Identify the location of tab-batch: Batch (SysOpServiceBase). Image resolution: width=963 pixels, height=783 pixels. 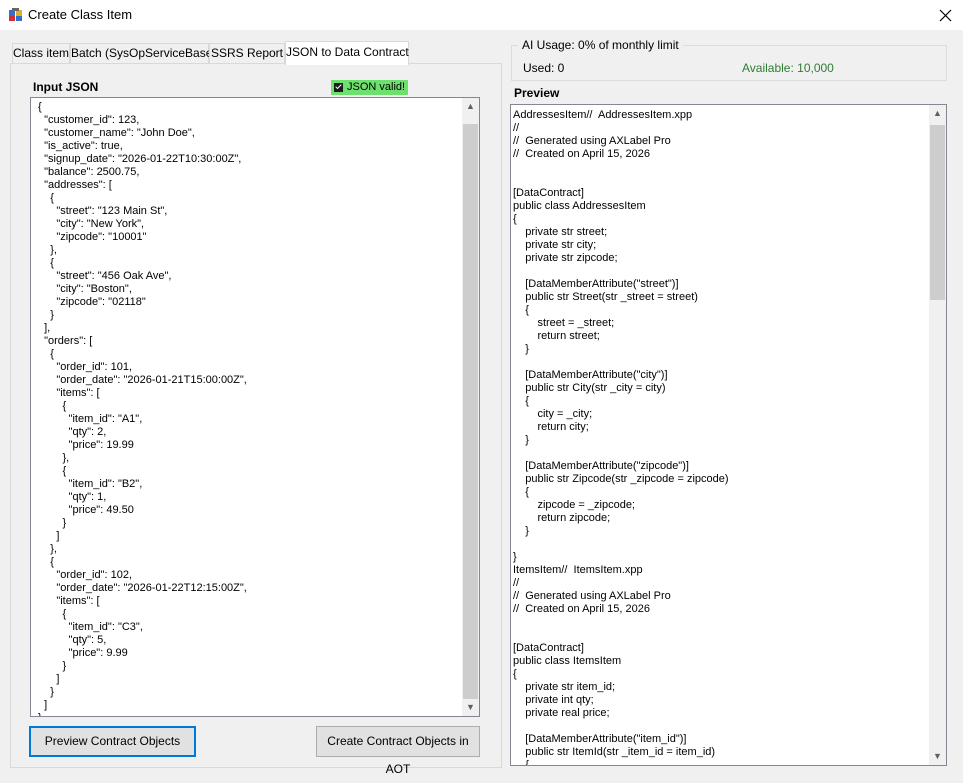
(143, 53).